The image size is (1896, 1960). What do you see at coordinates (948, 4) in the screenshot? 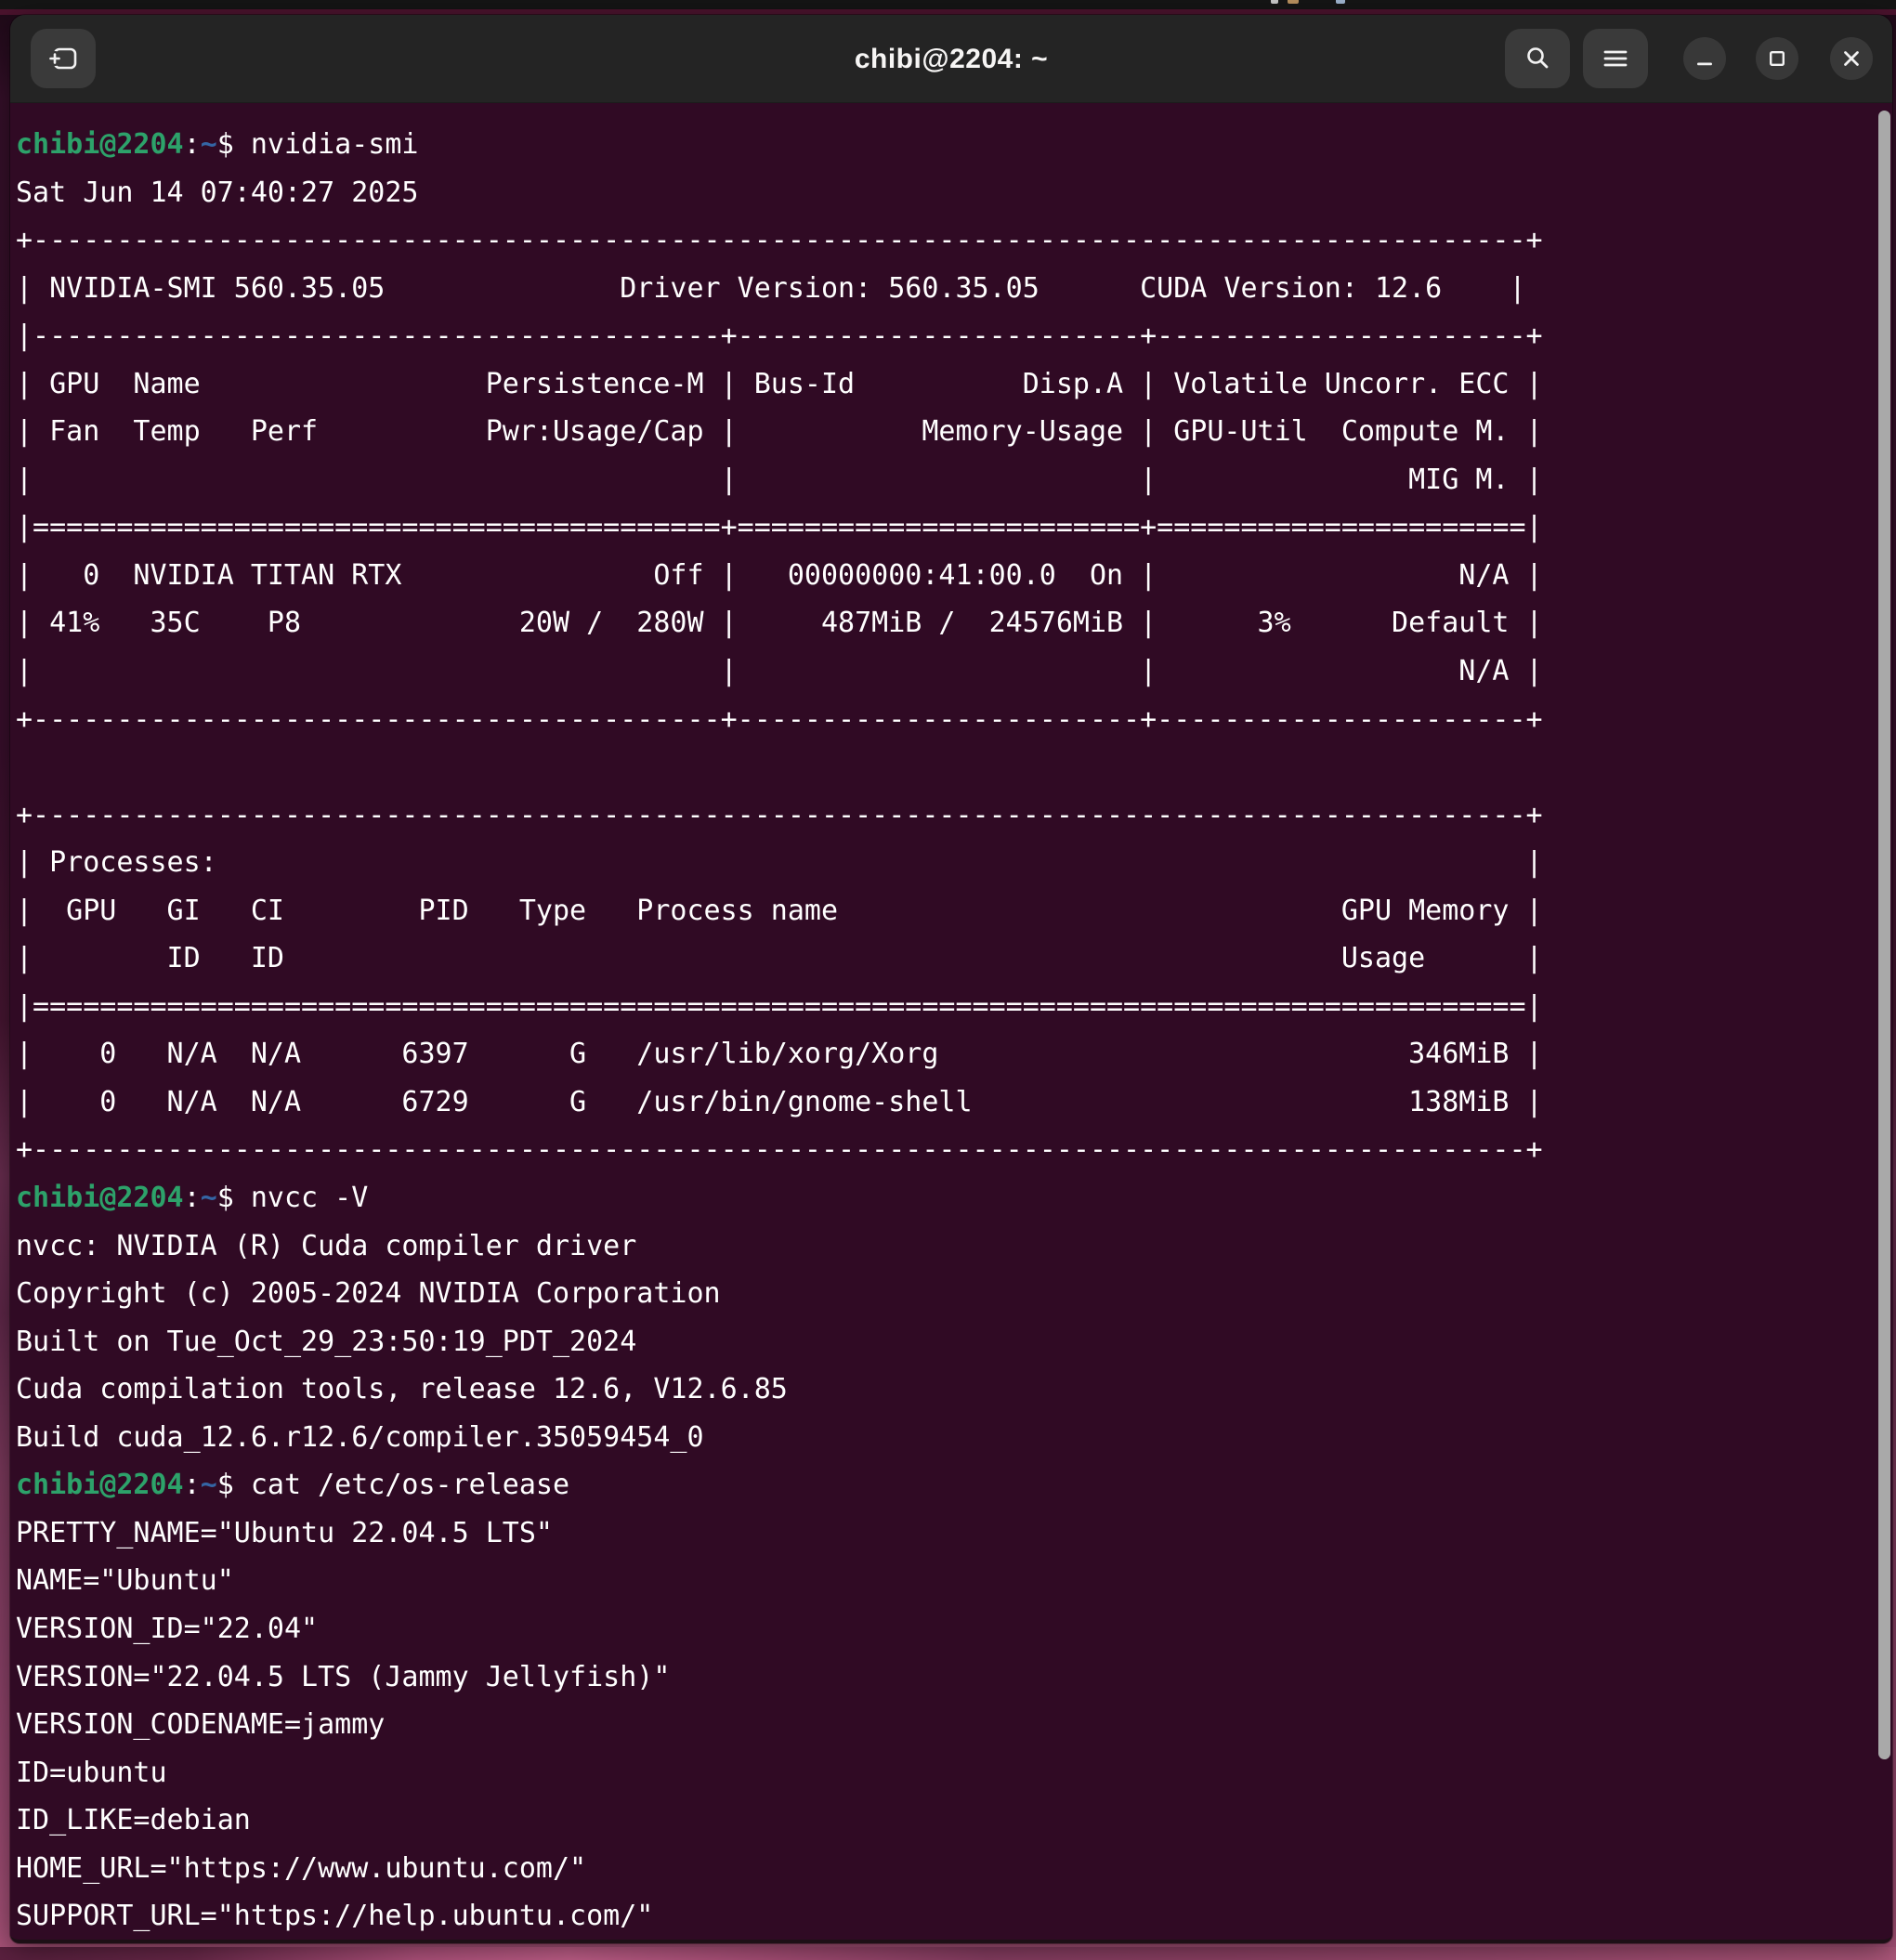
I see `desktop-top-bar` at bounding box center [948, 4].